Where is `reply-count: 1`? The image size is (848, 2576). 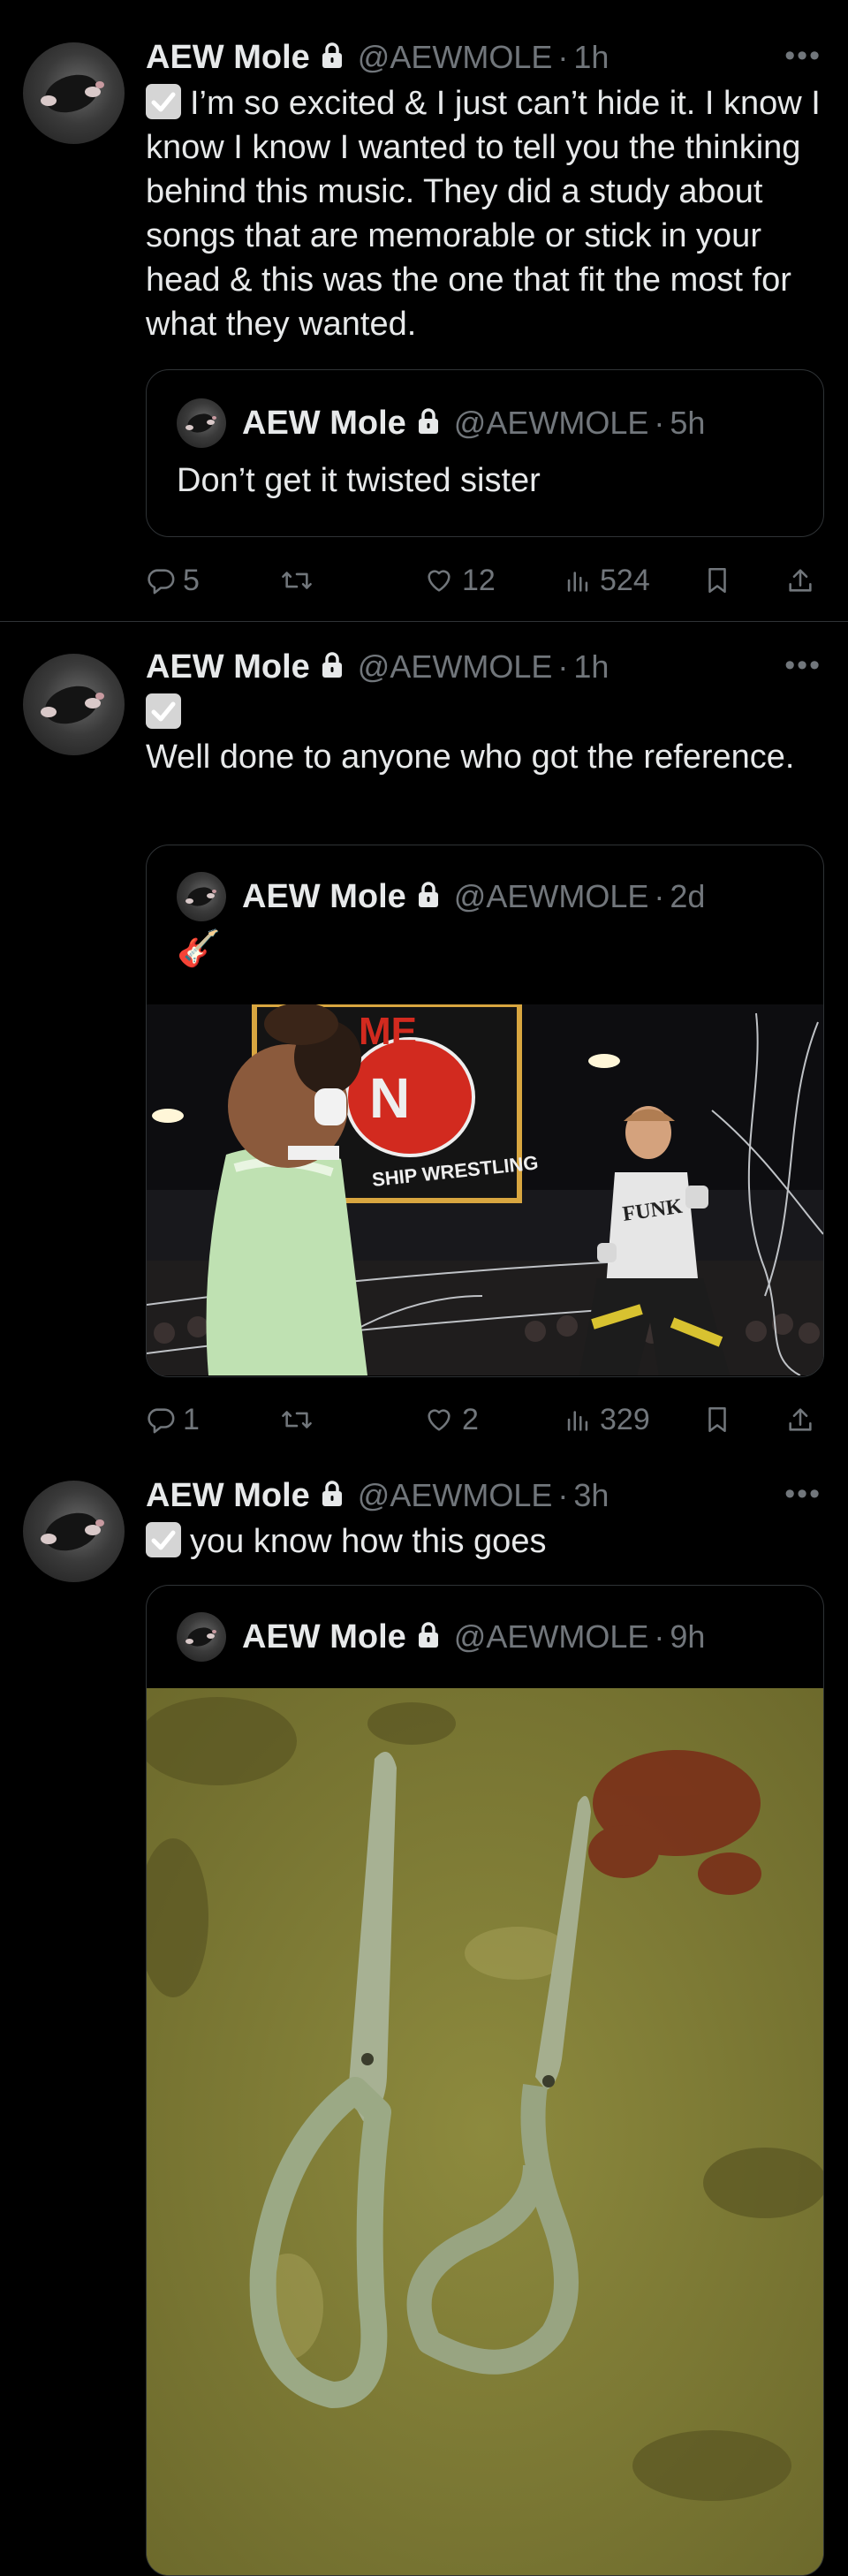 reply-count: 1 is located at coordinates (191, 1419).